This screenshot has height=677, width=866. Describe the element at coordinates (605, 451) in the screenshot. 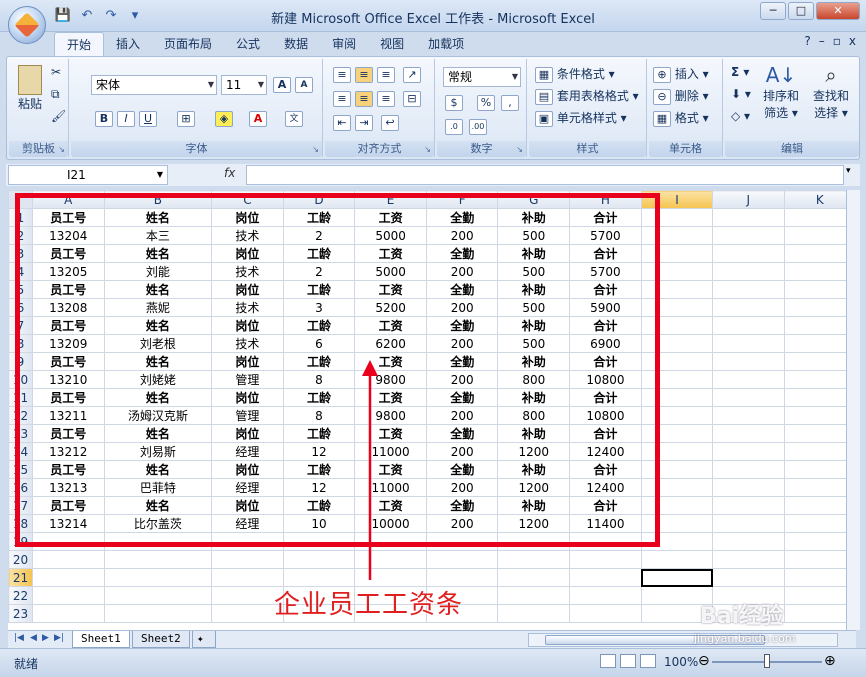

I see `cell: 12400` at that location.